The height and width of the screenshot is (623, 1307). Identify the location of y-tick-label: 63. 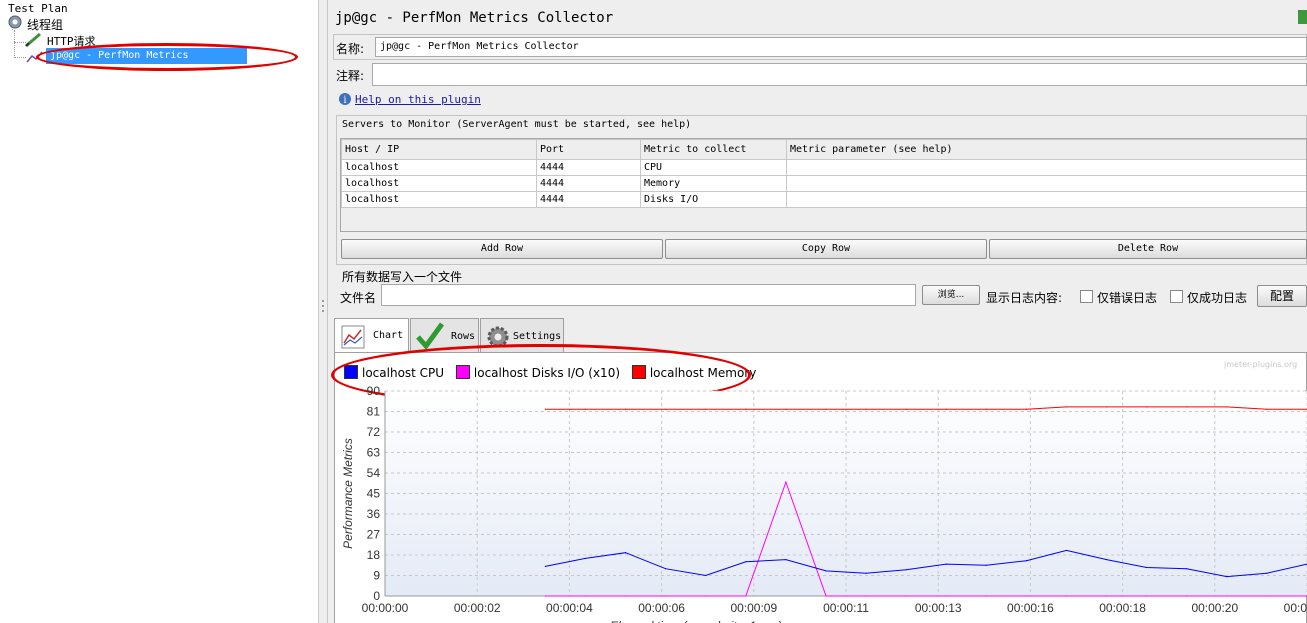
(374, 453).